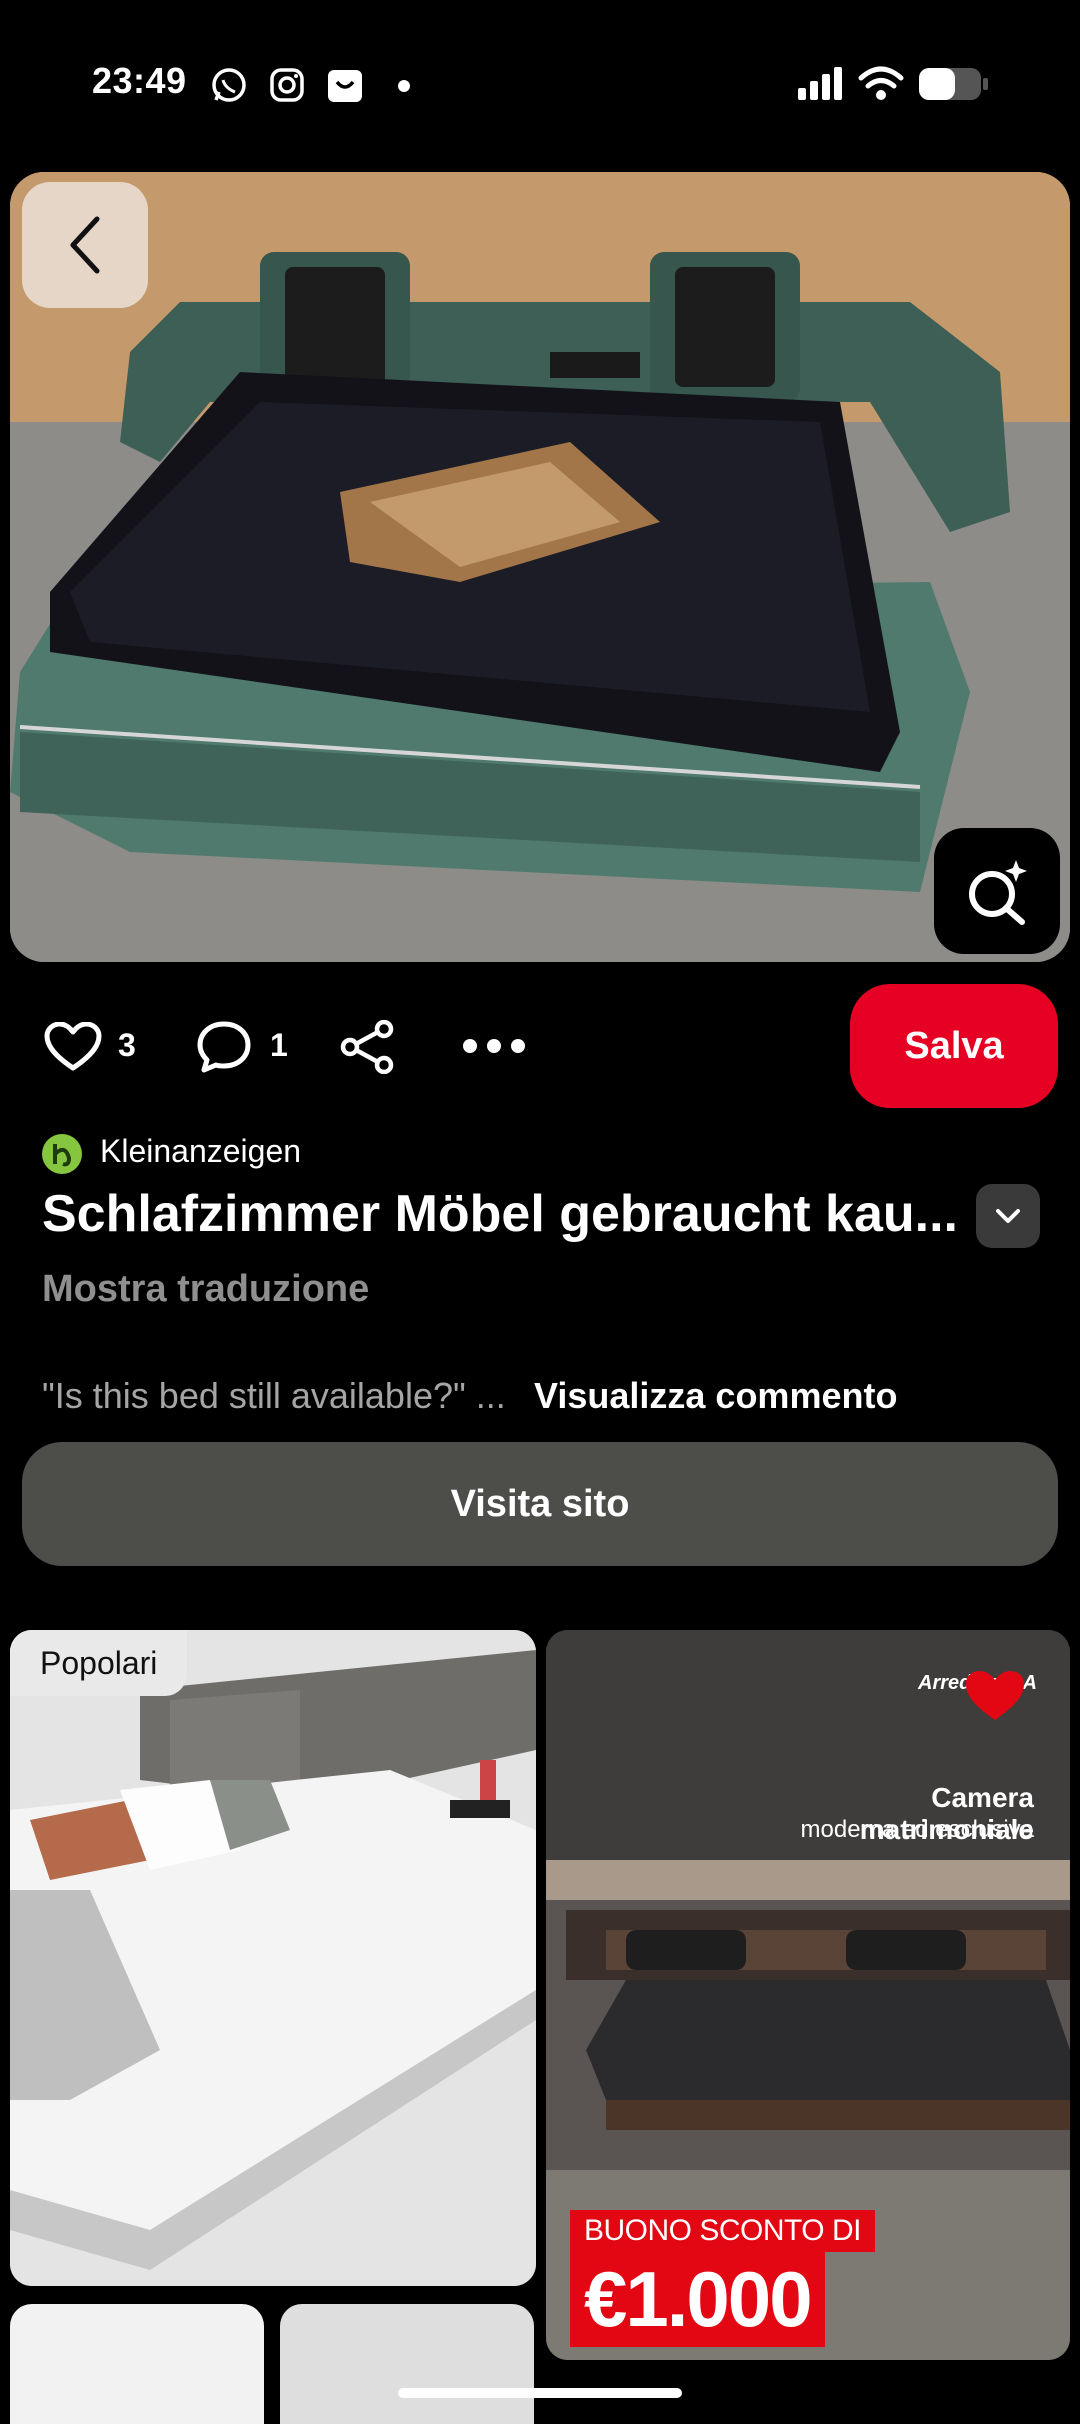 Image resolution: width=1080 pixels, height=2424 pixels. I want to click on share-icon, so click(368, 1047).